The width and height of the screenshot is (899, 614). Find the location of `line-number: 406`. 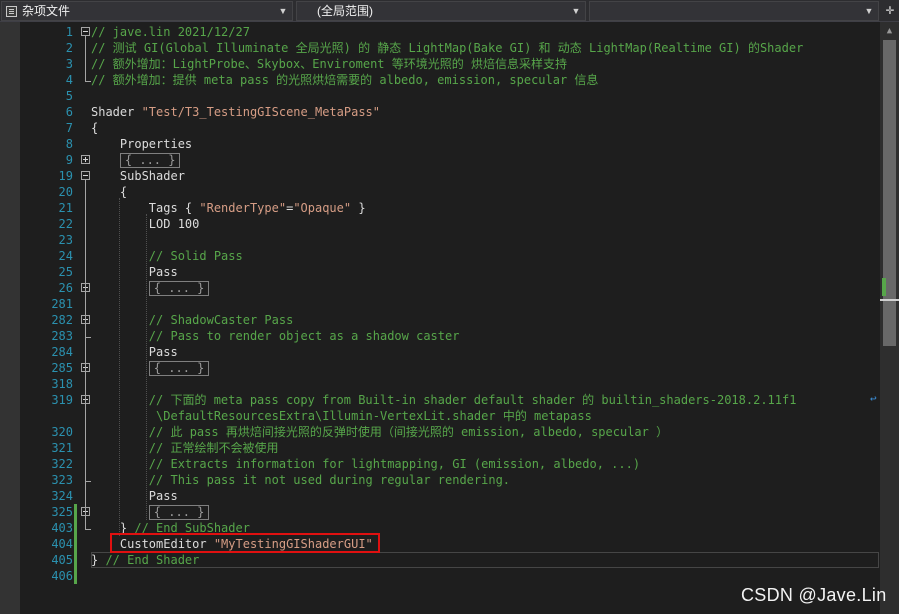

line-number: 406 is located at coordinates (62, 576).